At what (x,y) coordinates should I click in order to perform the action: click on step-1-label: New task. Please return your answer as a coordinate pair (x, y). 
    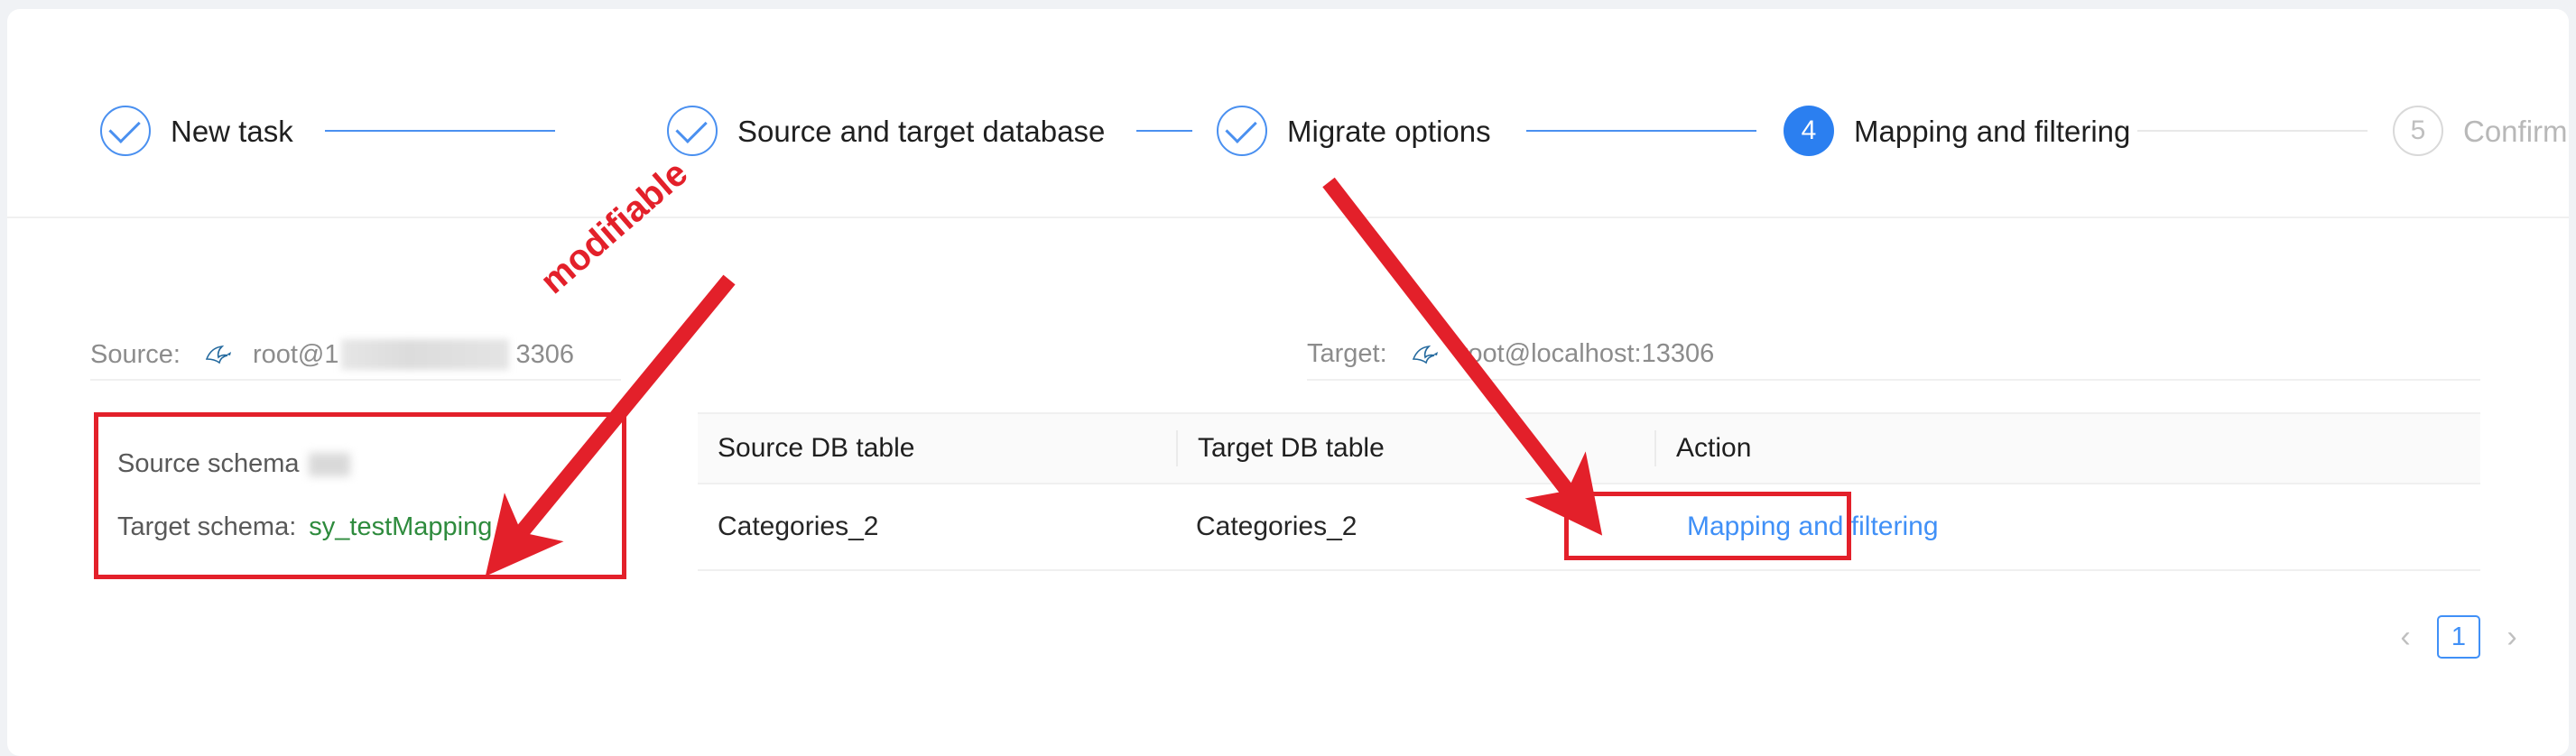
    Looking at the image, I should click on (232, 131).